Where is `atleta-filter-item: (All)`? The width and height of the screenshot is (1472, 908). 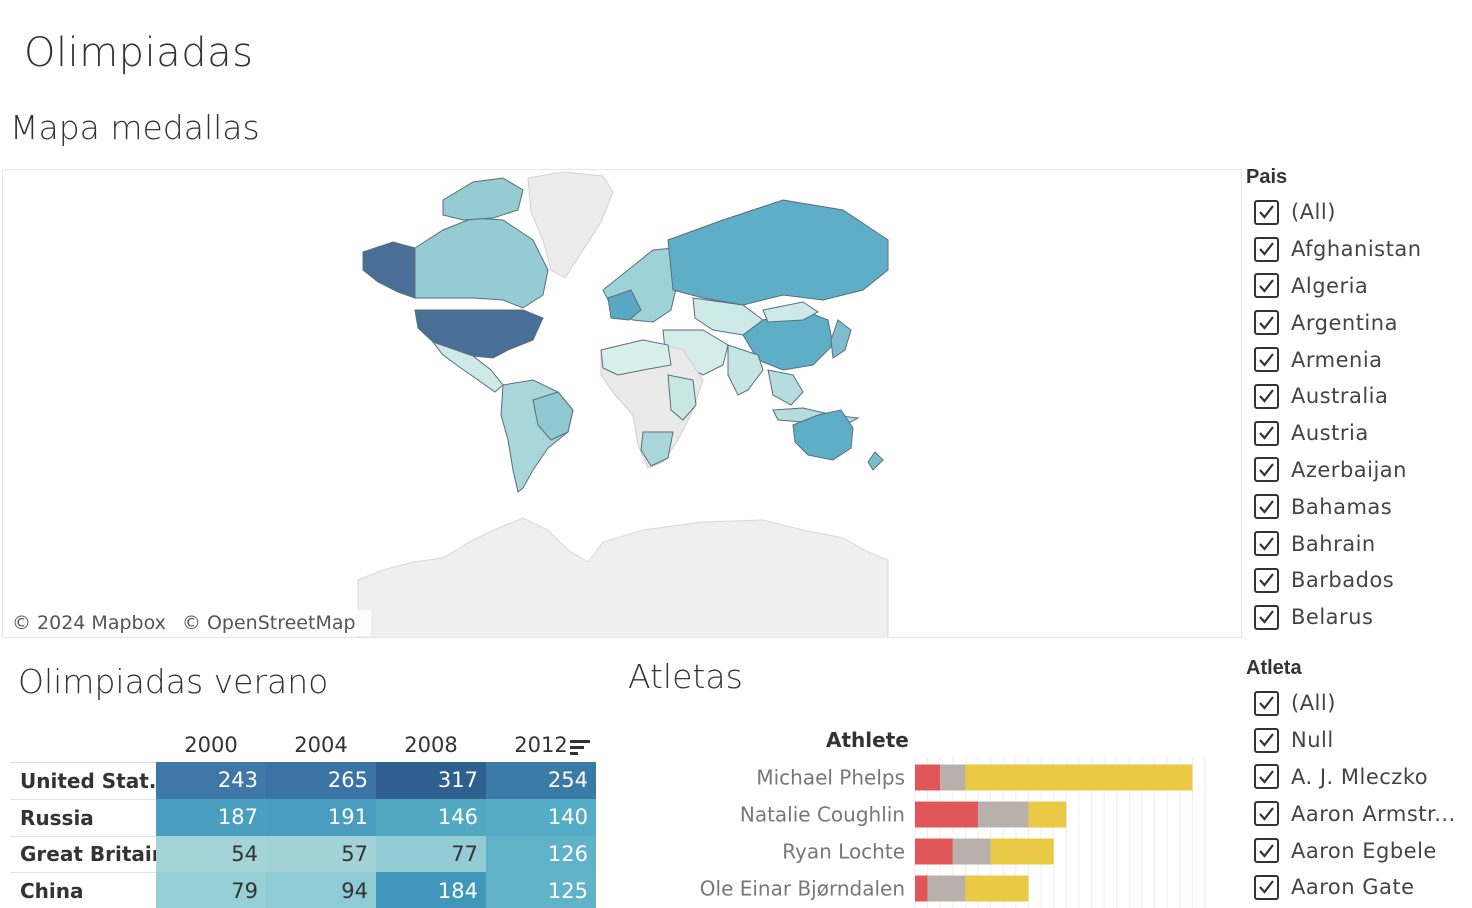 atleta-filter-item: (All) is located at coordinates (1357, 703).